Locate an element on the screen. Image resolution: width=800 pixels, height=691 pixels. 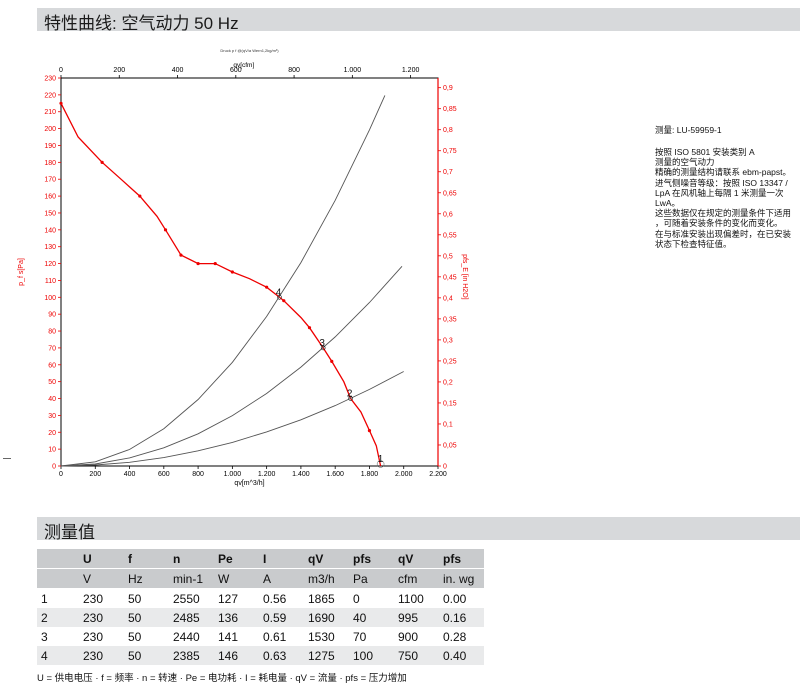
table-cell: 750 is located at coordinates (416, 655).